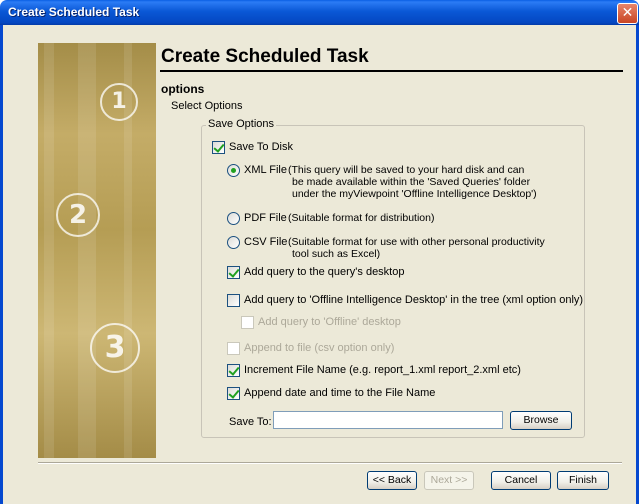  Describe the element at coordinates (265, 56) in the screenshot. I see `page-title: Create Scheduled Task` at that location.